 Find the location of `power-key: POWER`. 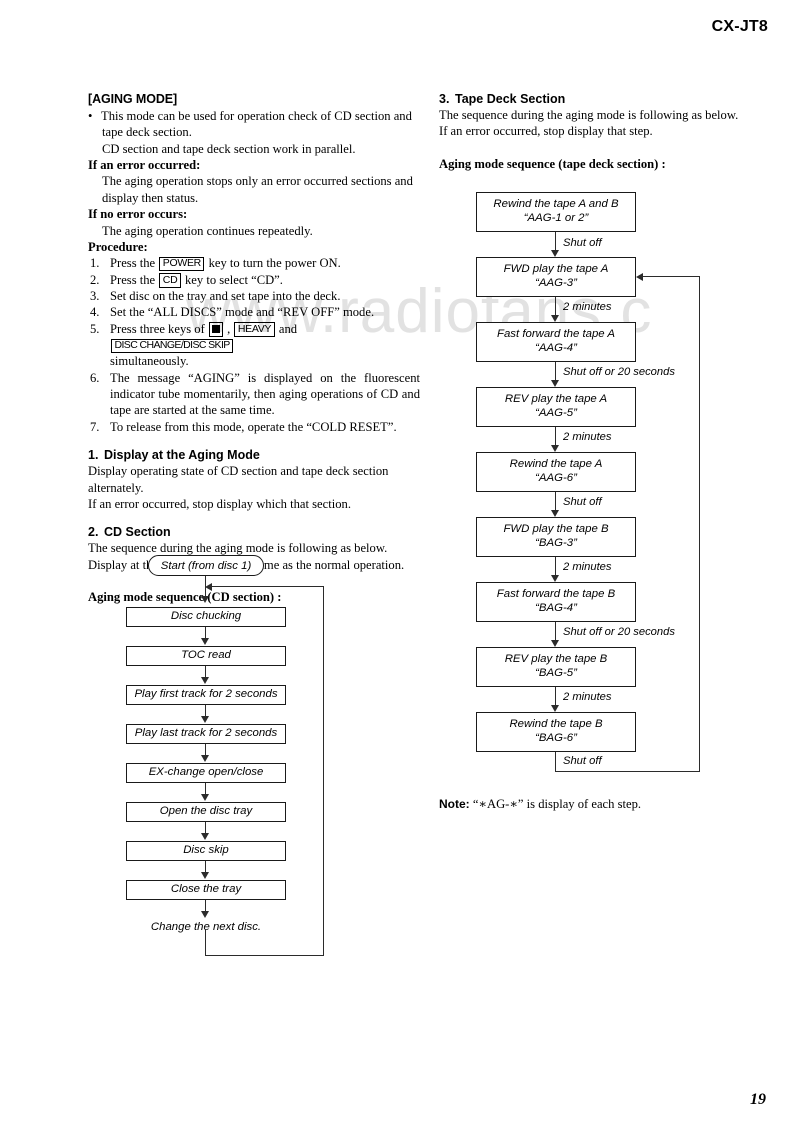

power-key: POWER is located at coordinates (182, 264).